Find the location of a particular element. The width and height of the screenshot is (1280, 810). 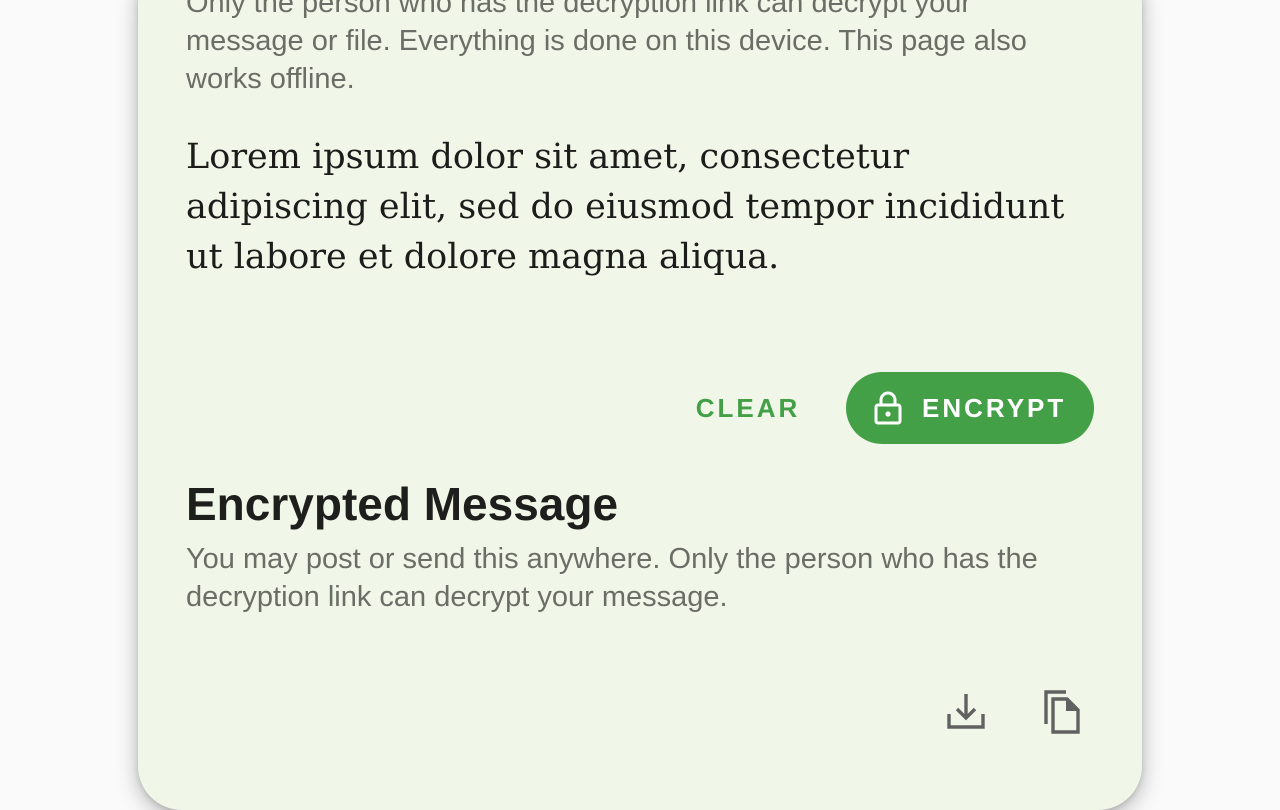

lock-icon is located at coordinates (888, 408).